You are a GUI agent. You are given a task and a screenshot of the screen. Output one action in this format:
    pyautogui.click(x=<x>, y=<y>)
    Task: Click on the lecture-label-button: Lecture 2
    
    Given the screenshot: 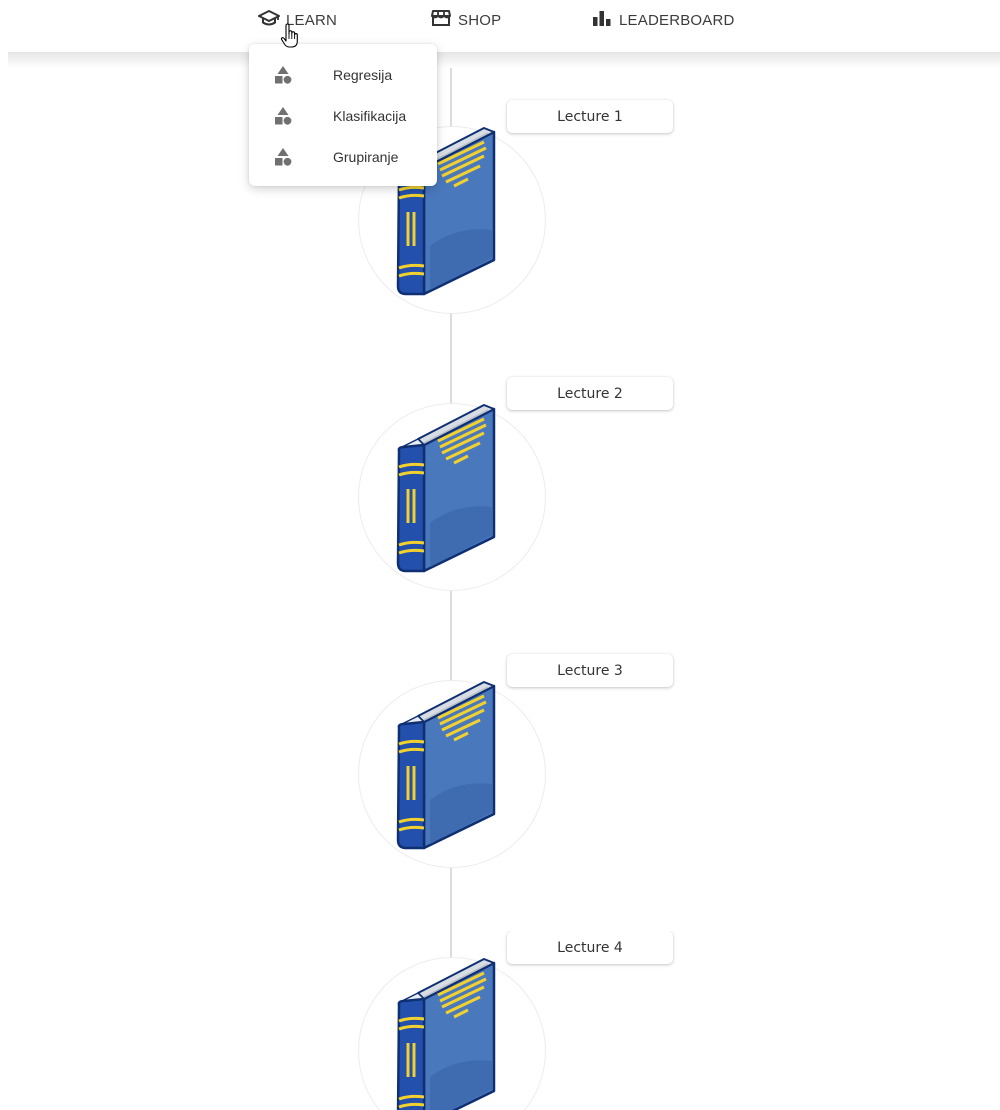 What is the action you would take?
    pyautogui.click(x=590, y=393)
    